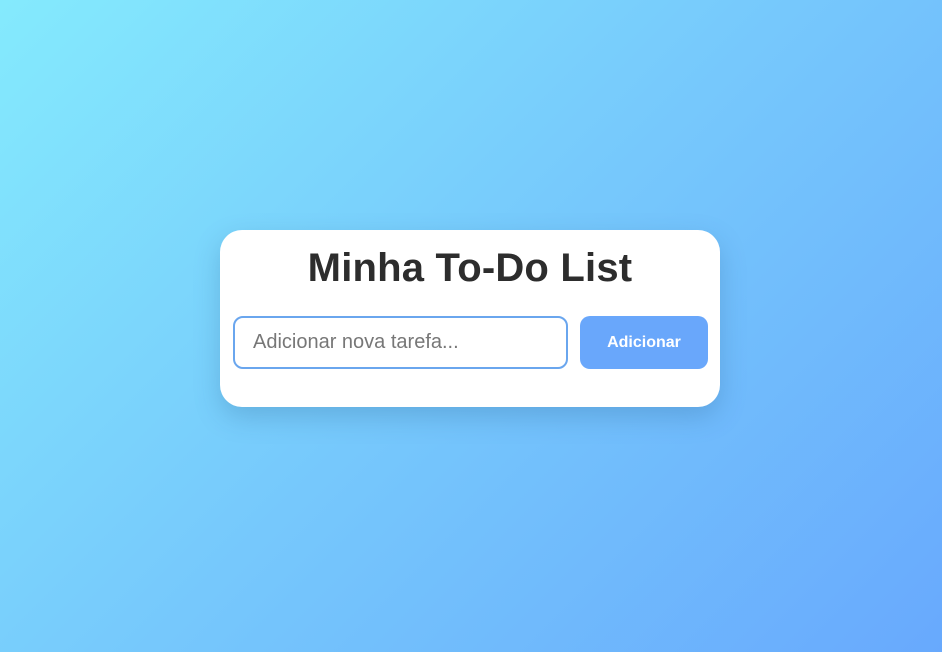  I want to click on todo-card: Minha To-Do List Adicionar, so click(470, 318).